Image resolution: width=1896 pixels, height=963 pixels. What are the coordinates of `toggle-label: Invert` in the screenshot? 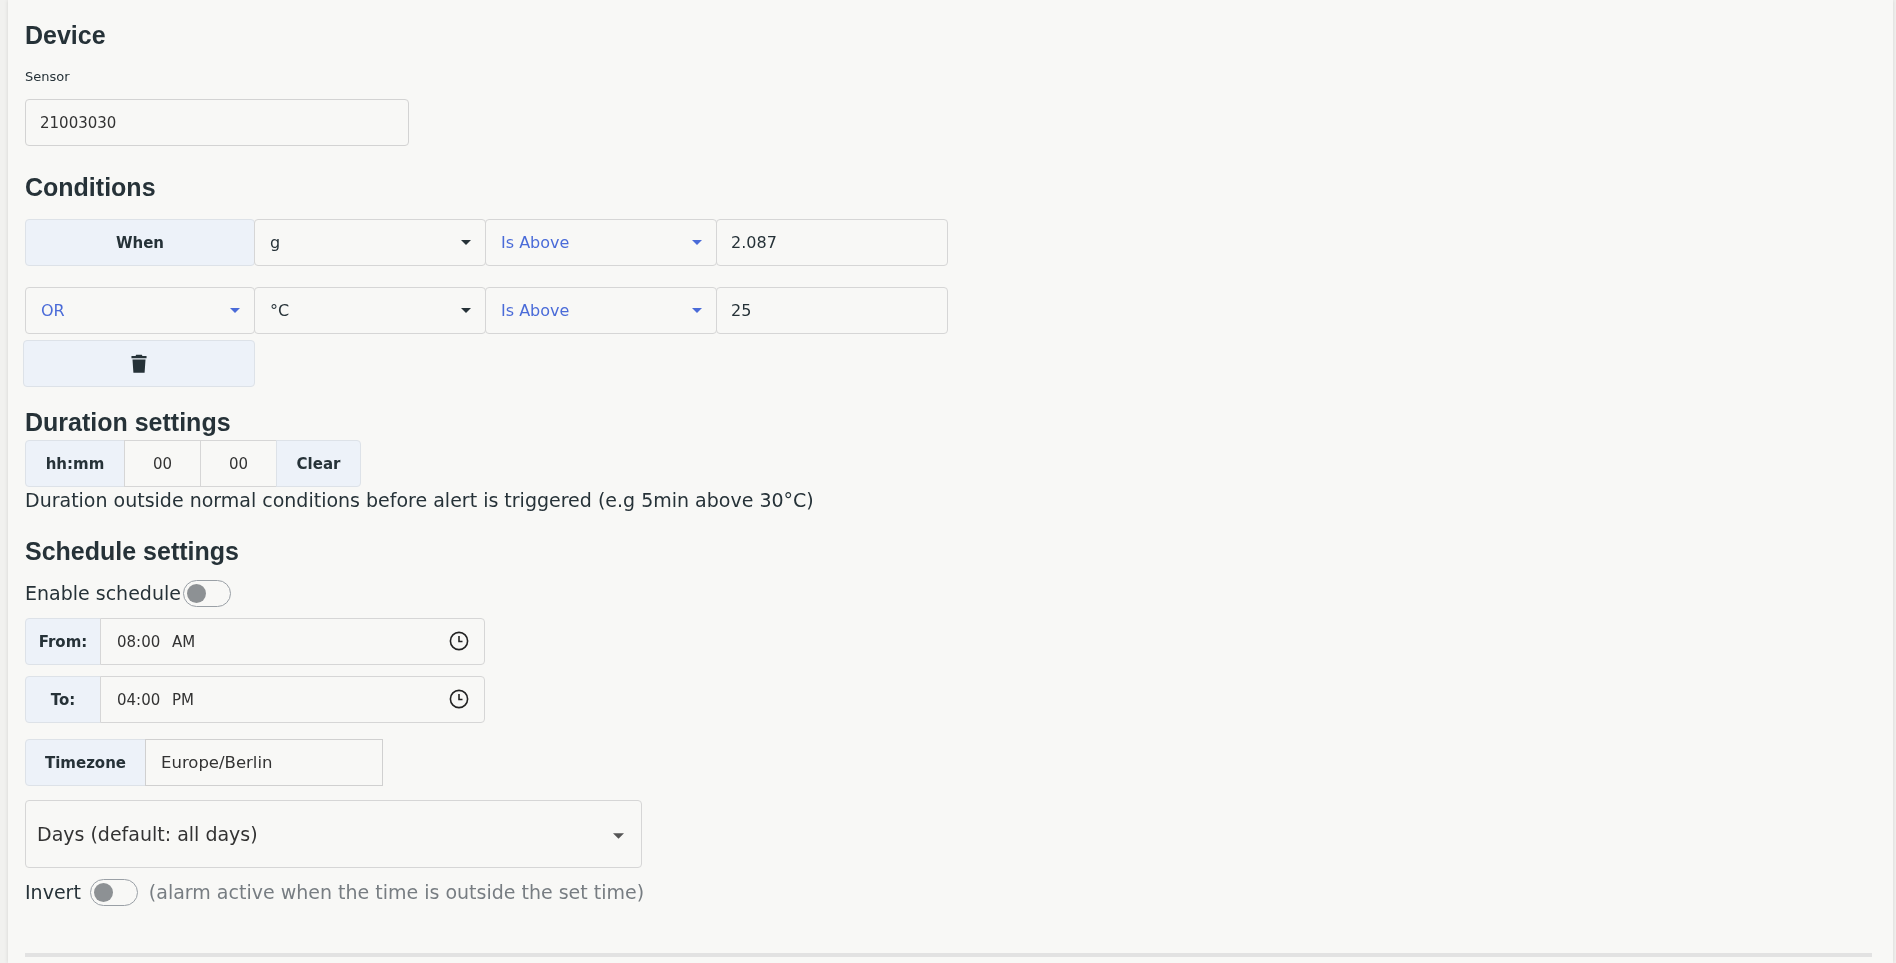 It's located at (53, 892).